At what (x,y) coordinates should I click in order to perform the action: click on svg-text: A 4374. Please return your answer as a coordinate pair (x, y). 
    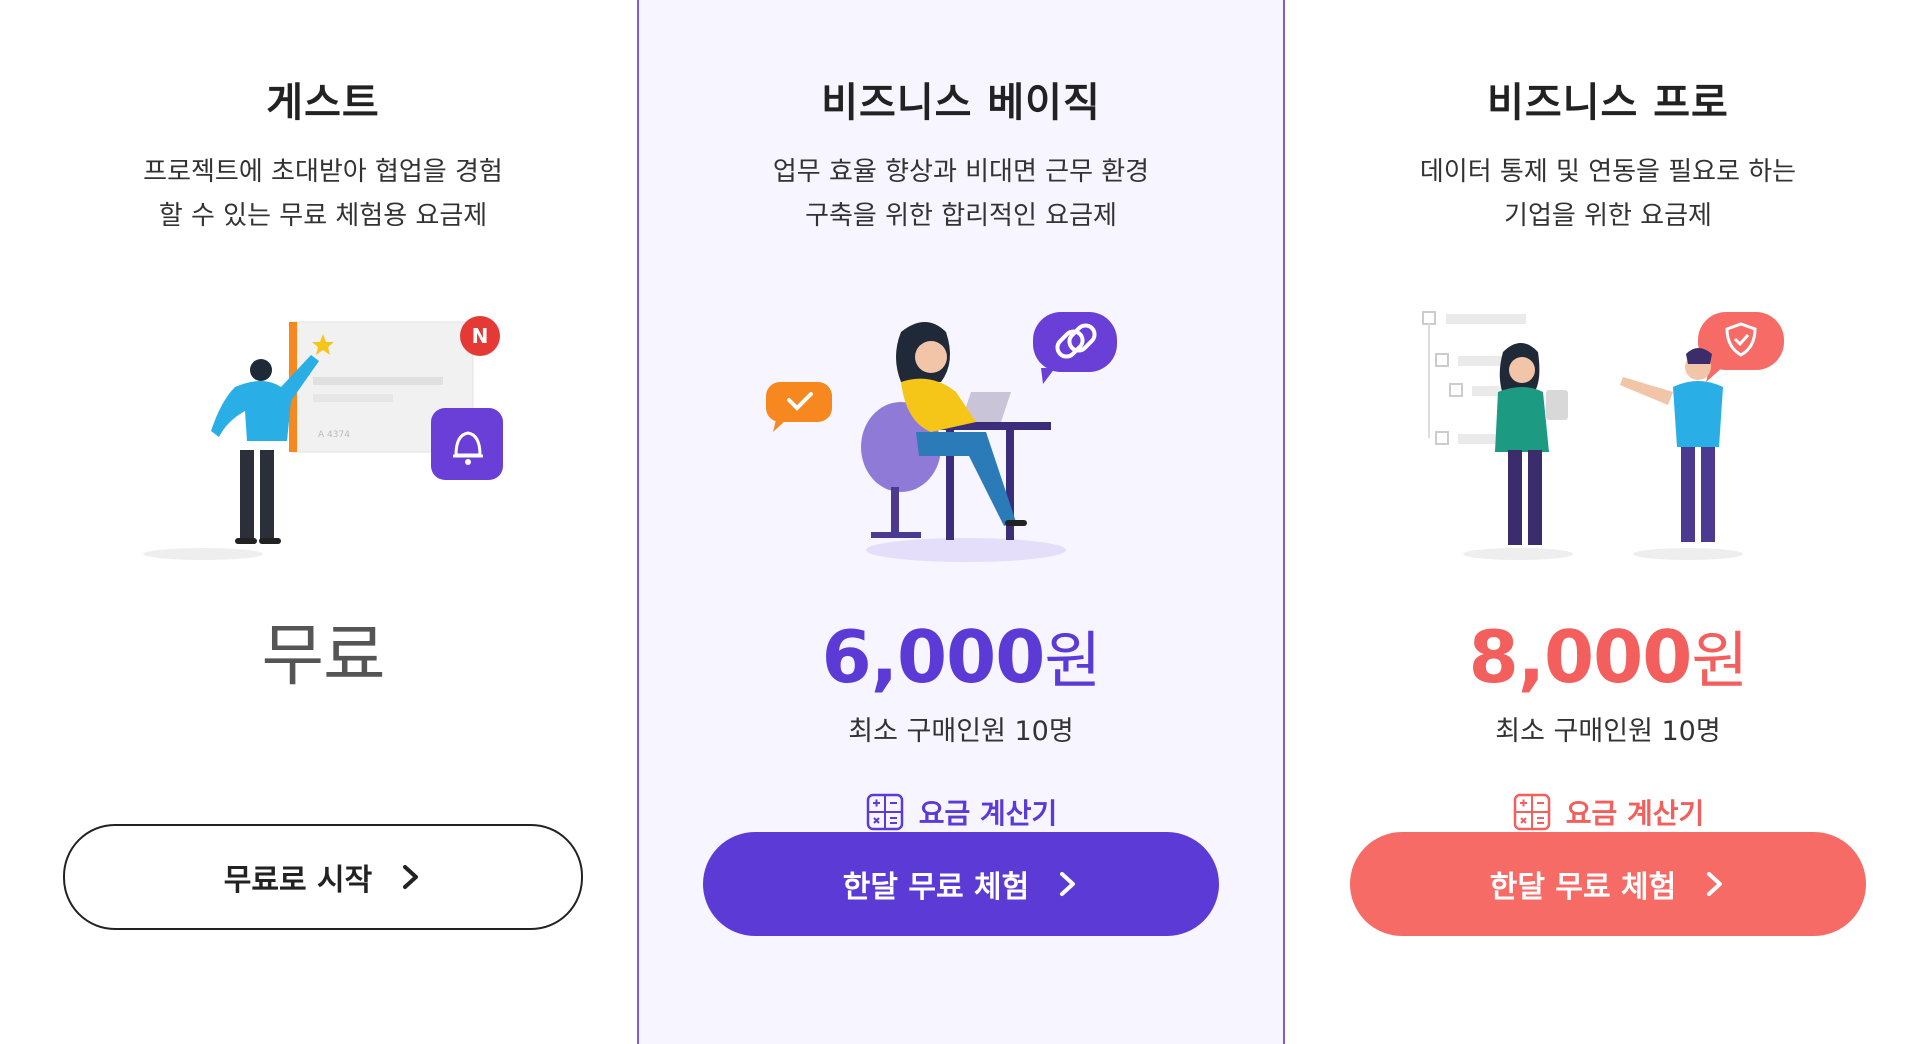
    Looking at the image, I should click on (334, 435).